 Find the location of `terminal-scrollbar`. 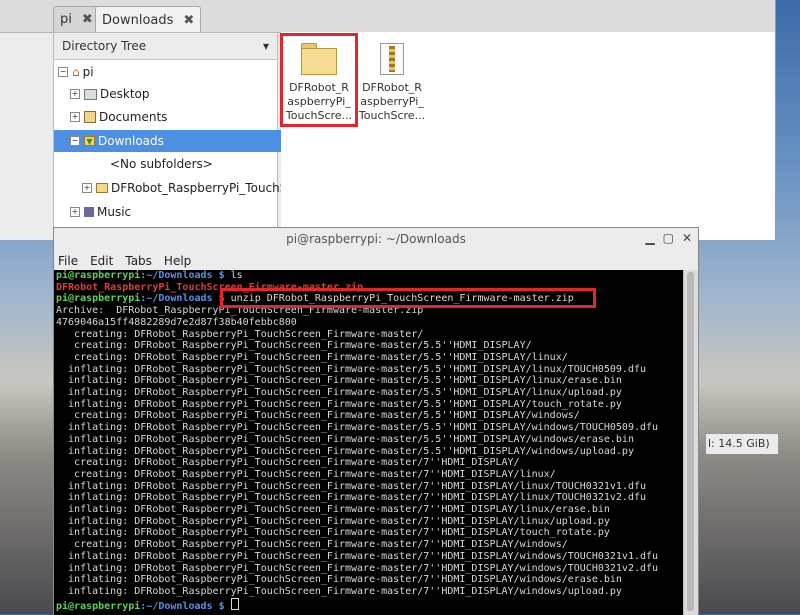

terminal-scrollbar is located at coordinates (690, 442).